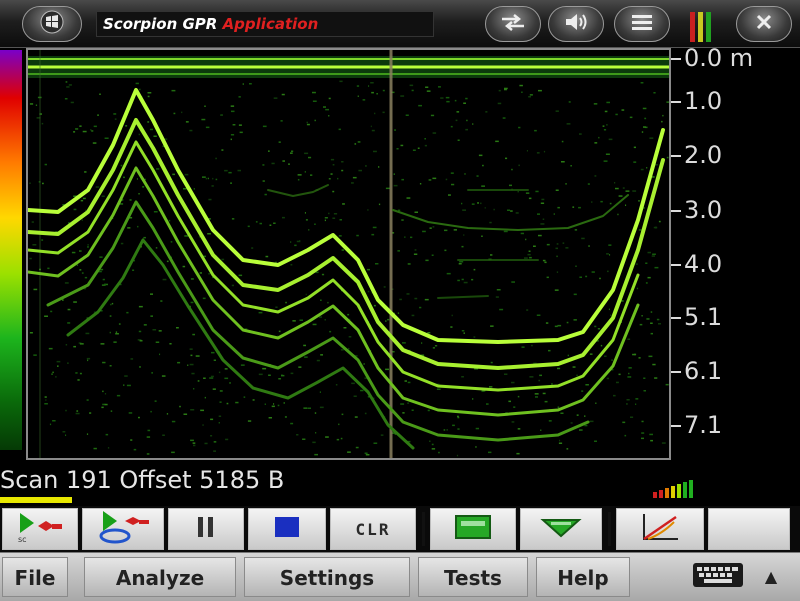 This screenshot has height=601, width=800. I want to click on clear-button-label: CLR, so click(373, 529).